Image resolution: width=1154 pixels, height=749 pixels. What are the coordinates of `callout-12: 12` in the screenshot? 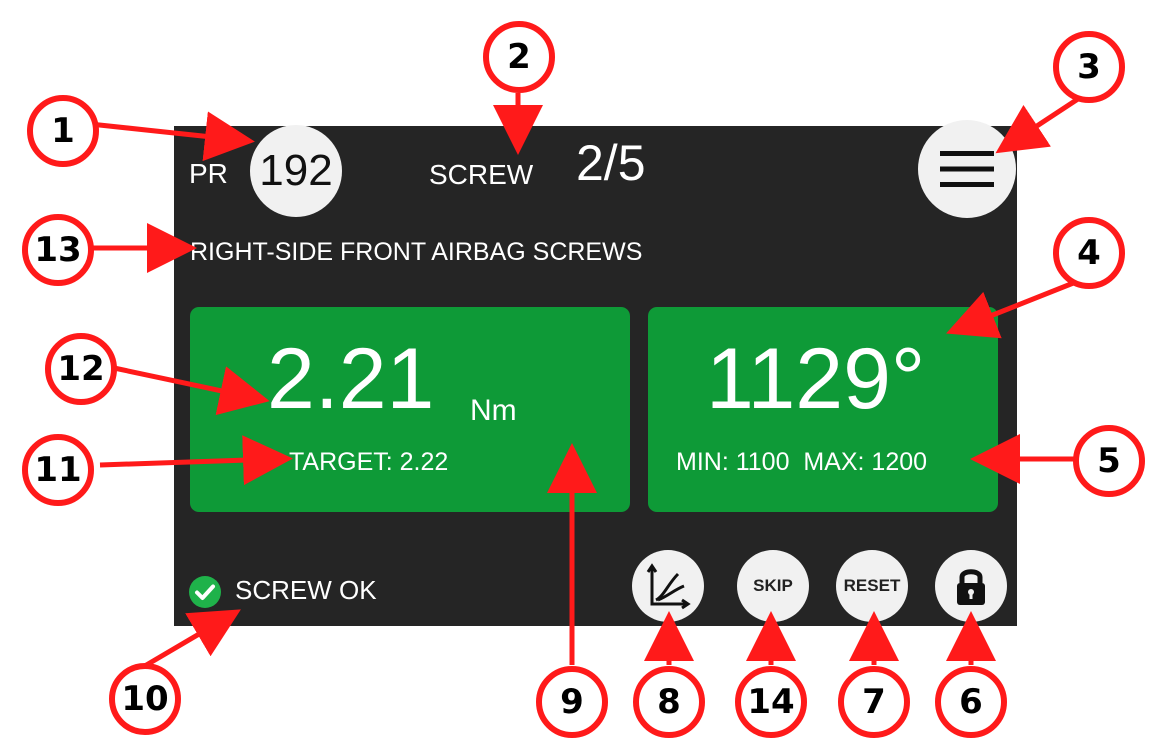 It's located at (81, 369).